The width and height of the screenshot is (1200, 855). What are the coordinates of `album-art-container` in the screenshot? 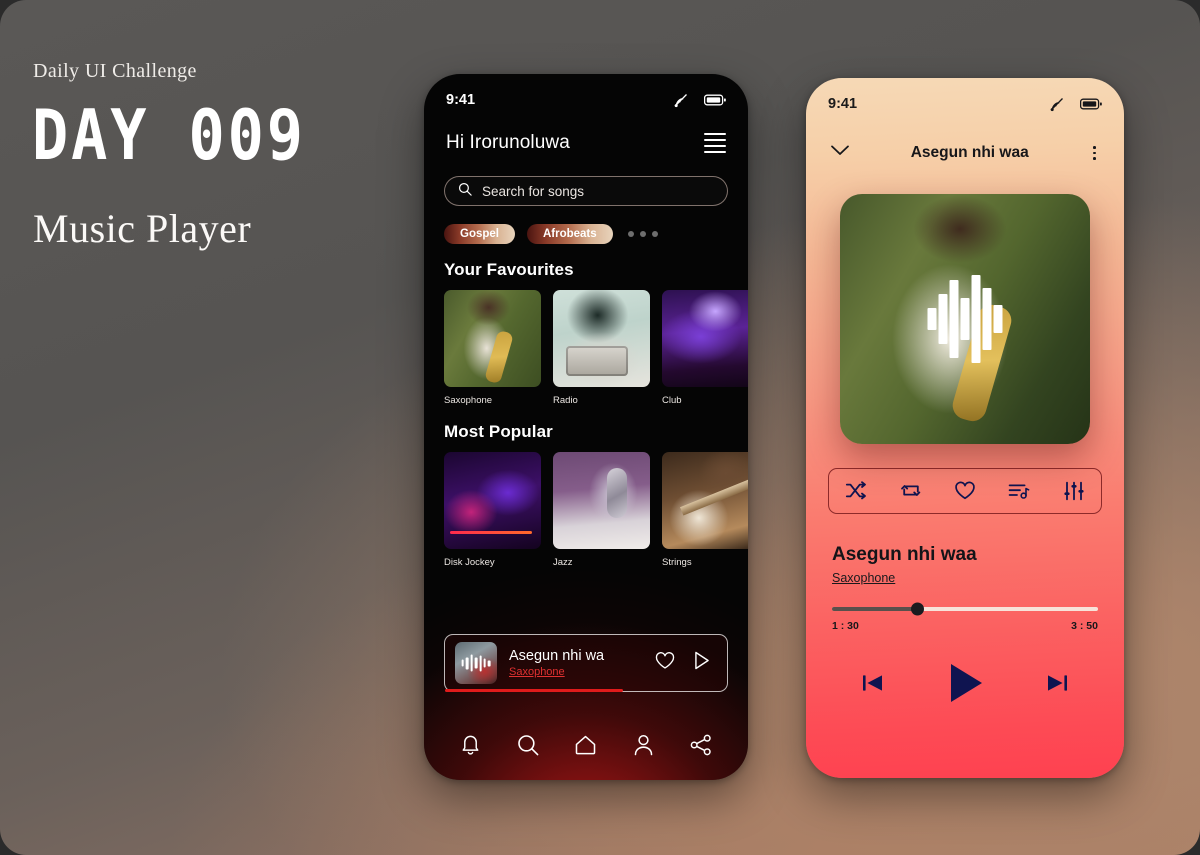 It's located at (965, 318).